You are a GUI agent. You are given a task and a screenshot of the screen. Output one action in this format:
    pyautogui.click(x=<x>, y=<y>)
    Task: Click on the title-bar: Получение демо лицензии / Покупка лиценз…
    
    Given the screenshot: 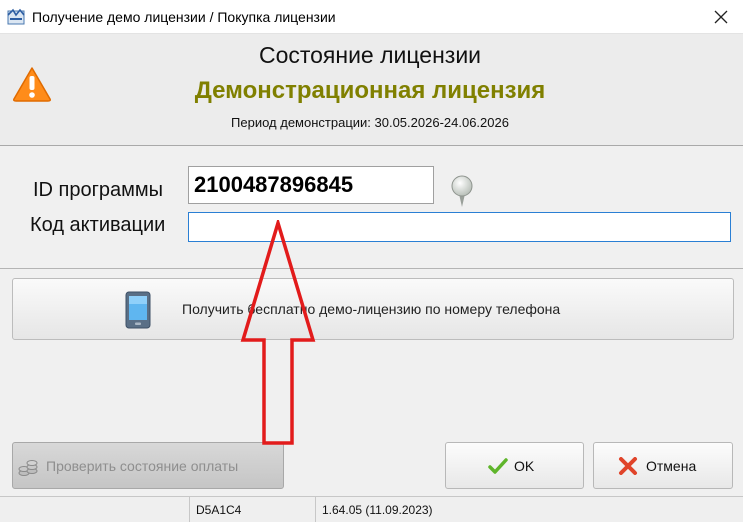 What is the action you would take?
    pyautogui.click(x=371, y=17)
    